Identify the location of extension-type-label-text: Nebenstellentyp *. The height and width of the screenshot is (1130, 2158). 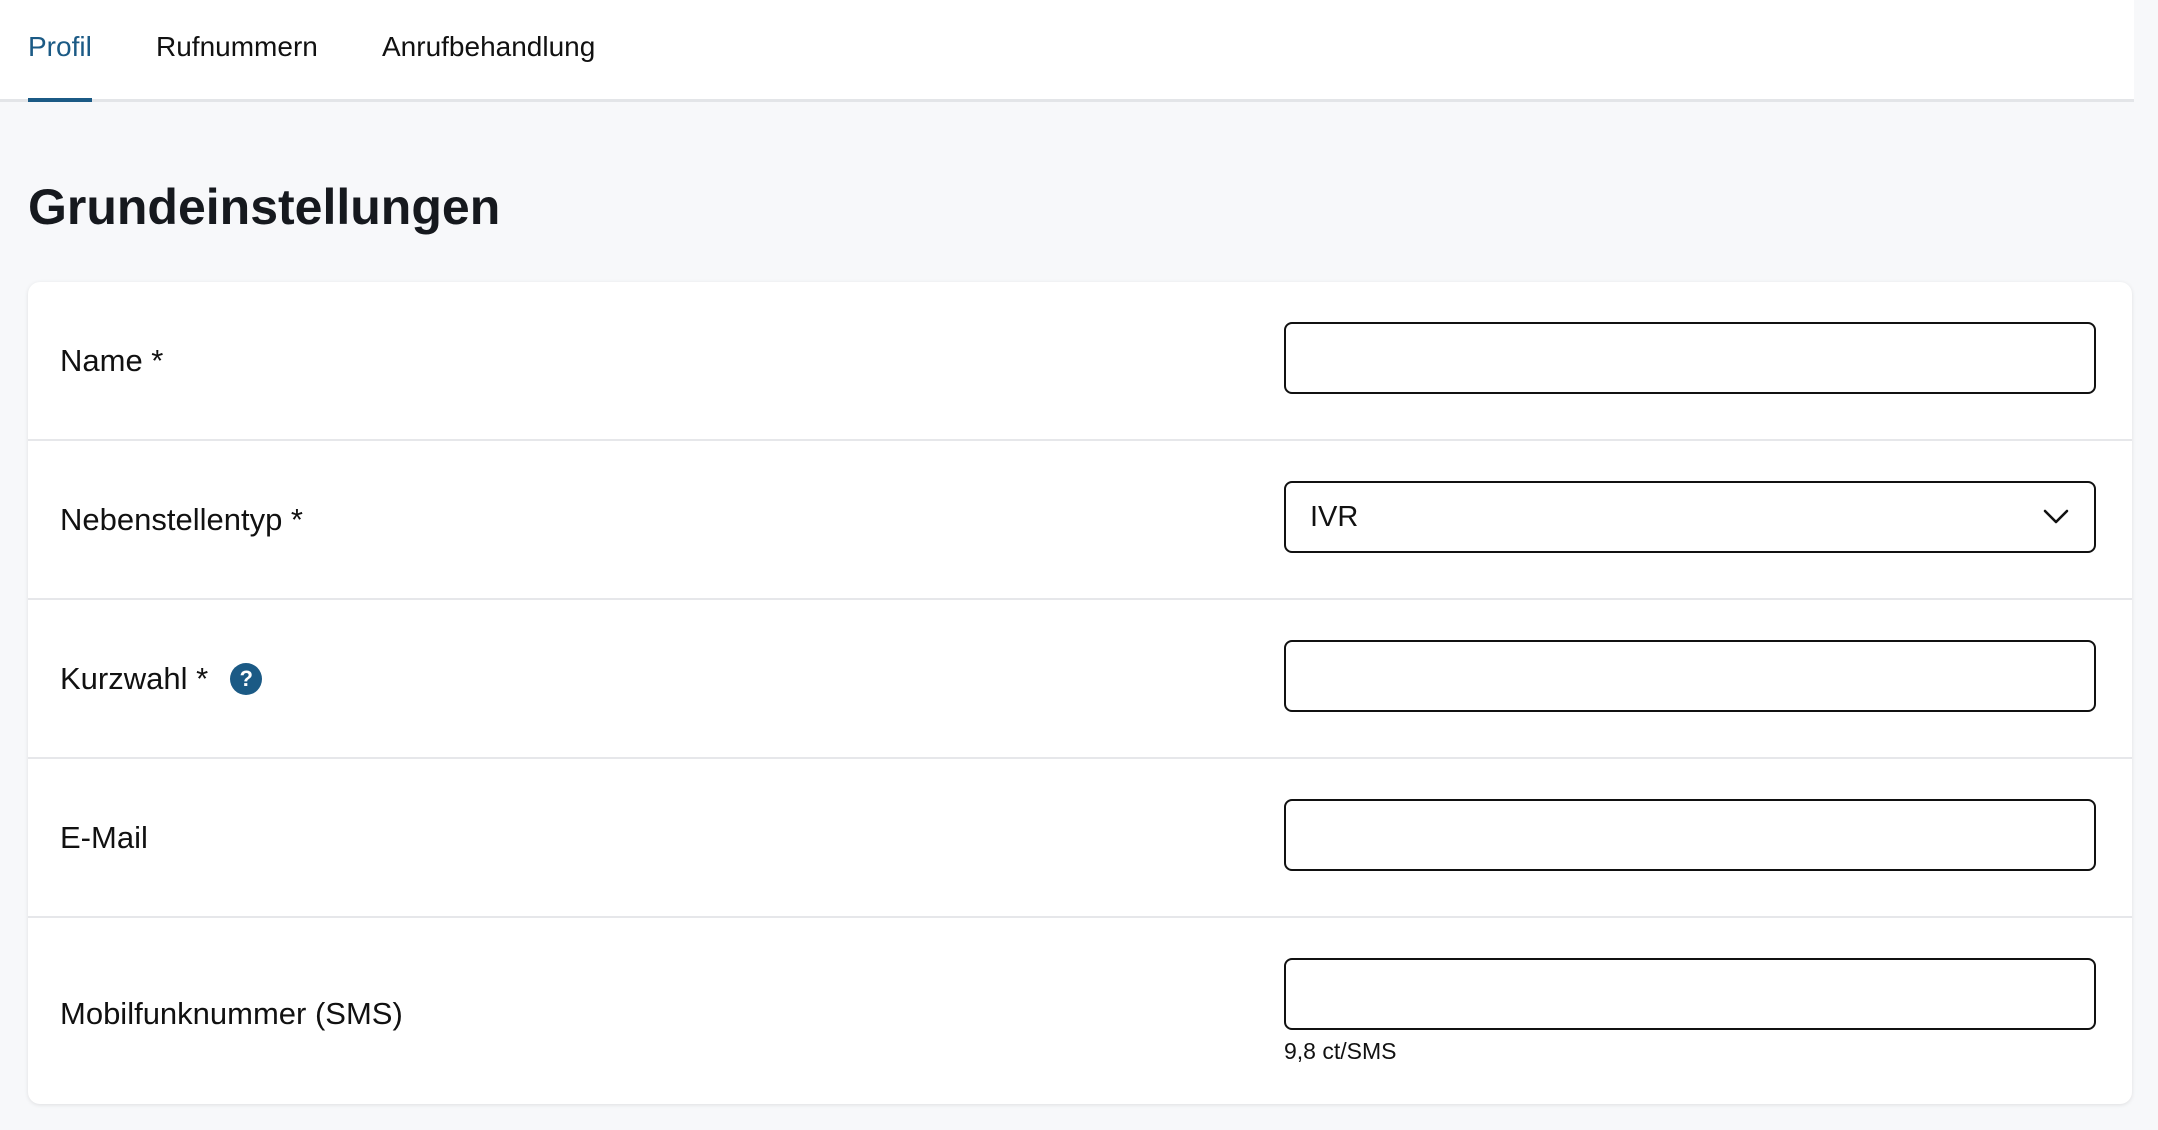
(181, 519).